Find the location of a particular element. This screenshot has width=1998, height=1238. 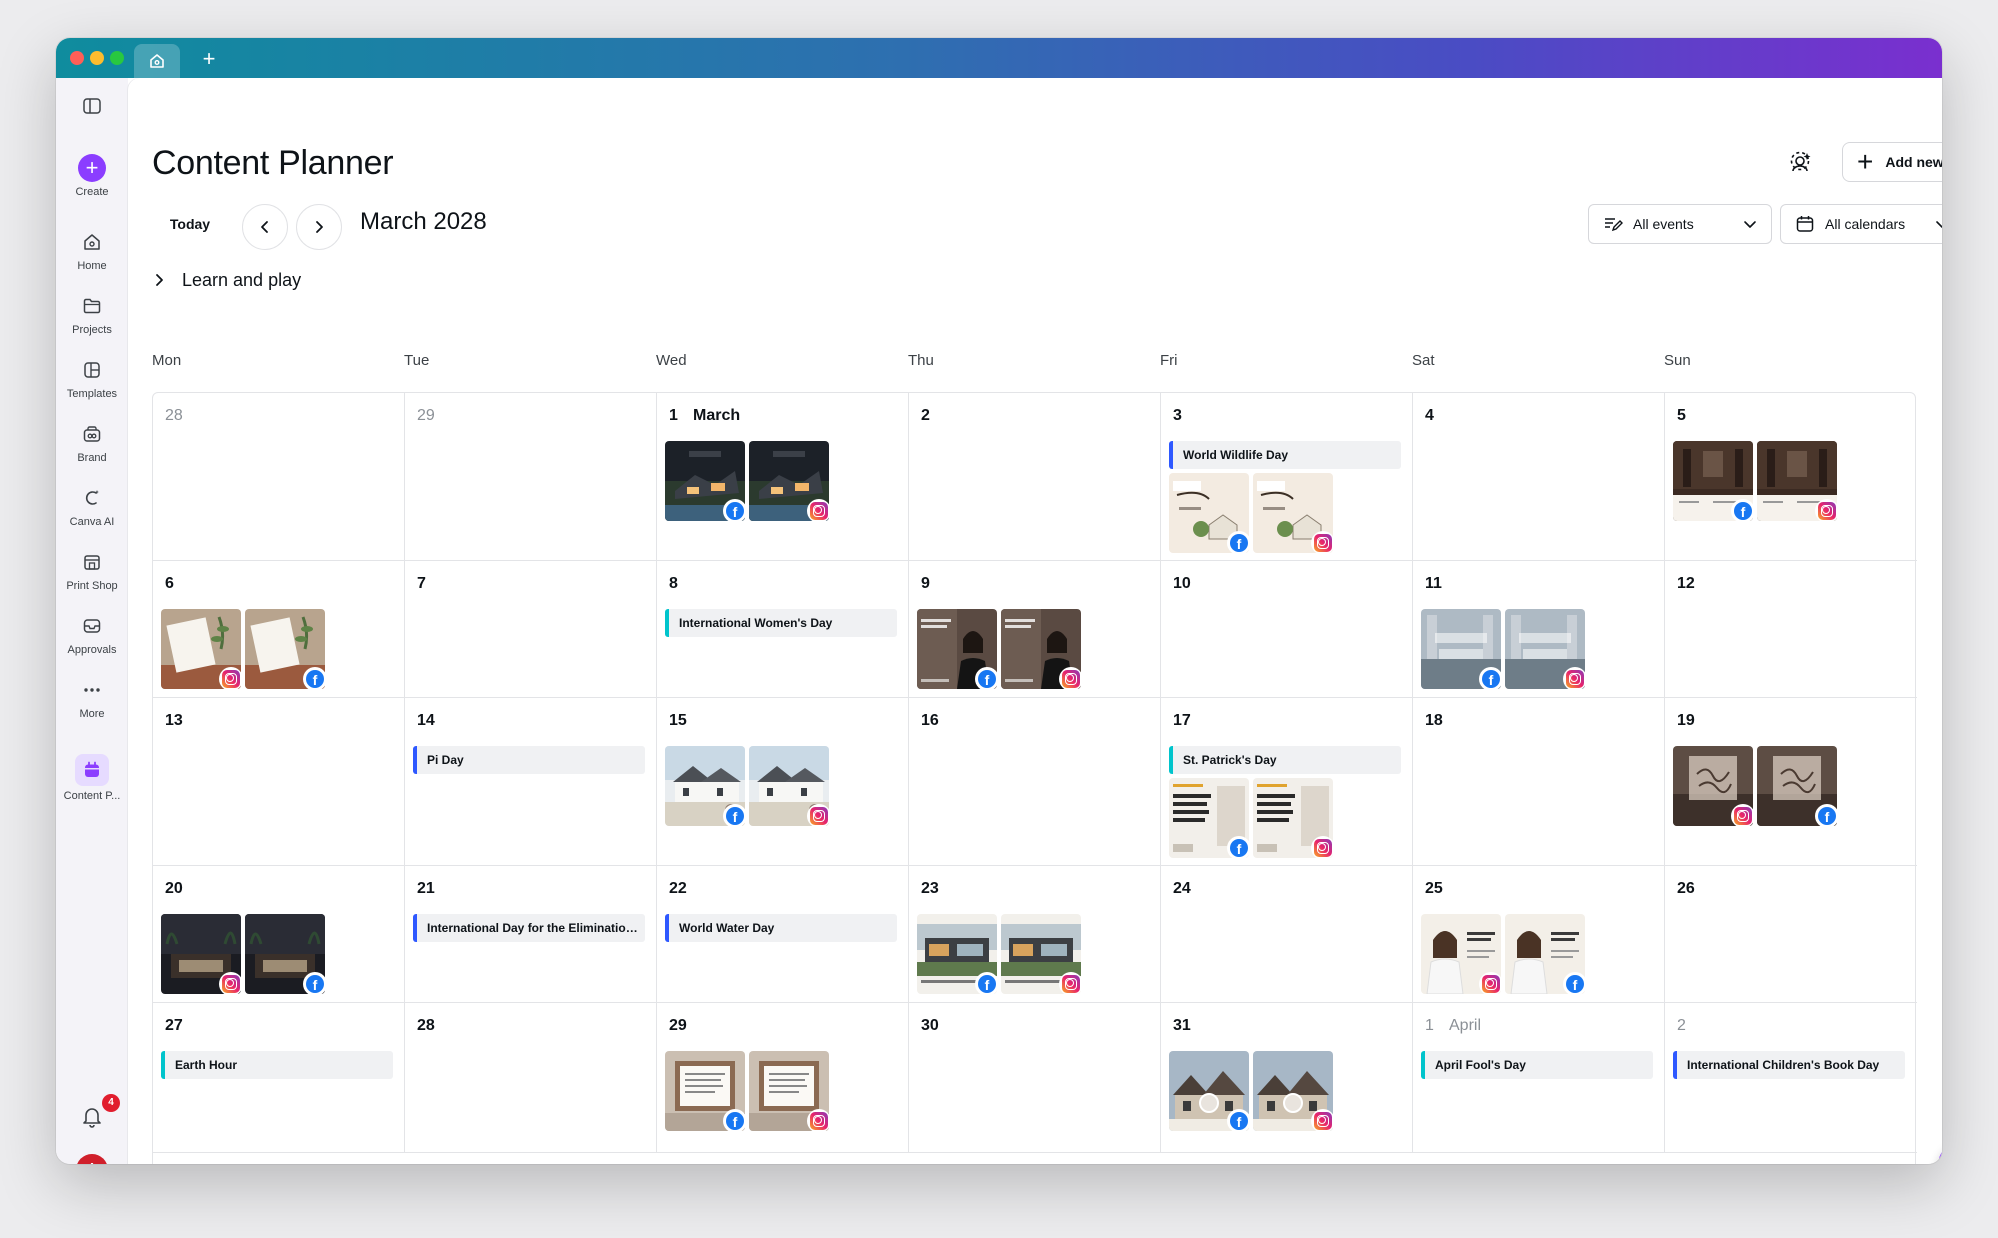

calendar-event: April Fool's Day is located at coordinates (1537, 1065).